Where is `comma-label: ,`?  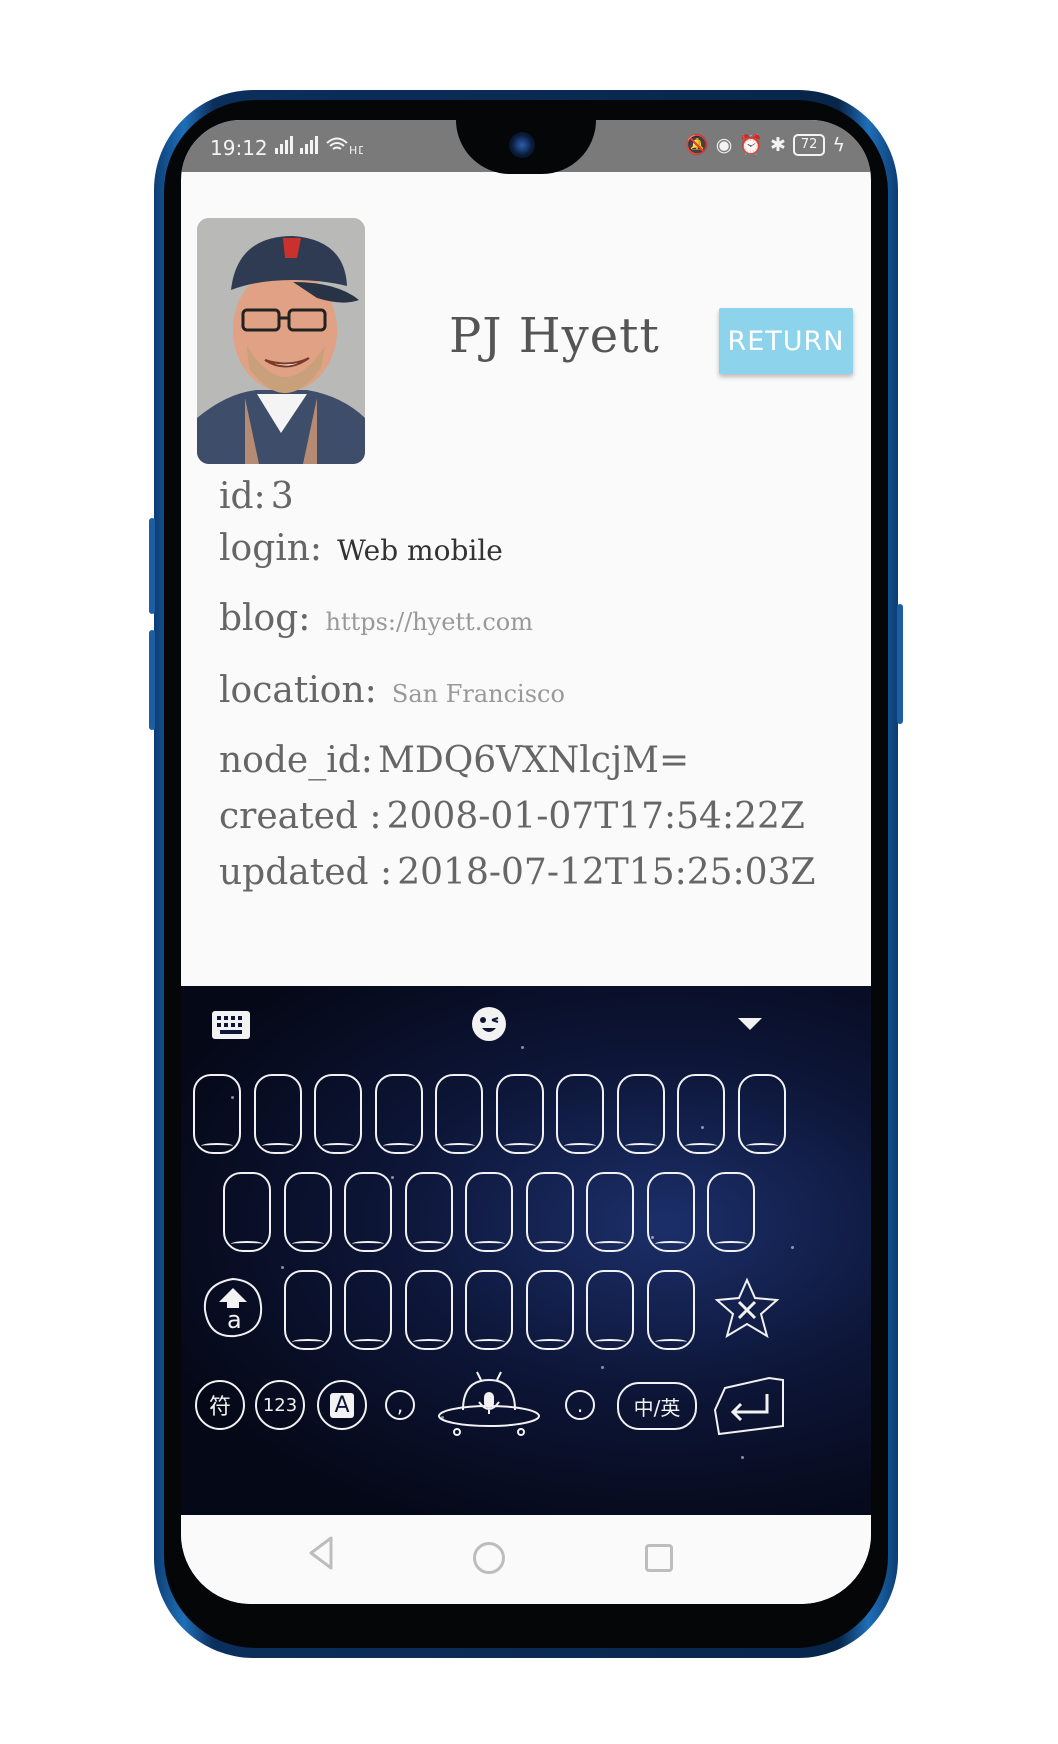 comma-label: , is located at coordinates (400, 1405).